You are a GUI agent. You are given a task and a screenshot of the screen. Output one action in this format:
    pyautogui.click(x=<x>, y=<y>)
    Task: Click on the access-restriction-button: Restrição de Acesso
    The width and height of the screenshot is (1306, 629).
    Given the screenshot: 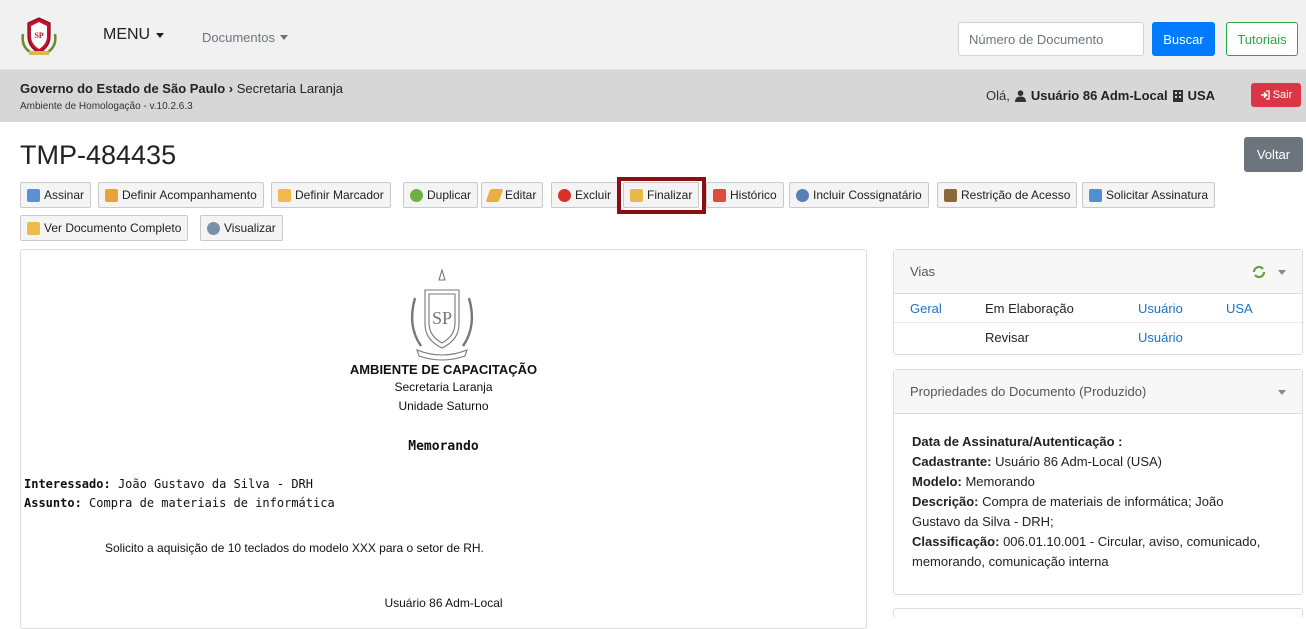 What is the action you would take?
    pyautogui.click(x=1007, y=195)
    